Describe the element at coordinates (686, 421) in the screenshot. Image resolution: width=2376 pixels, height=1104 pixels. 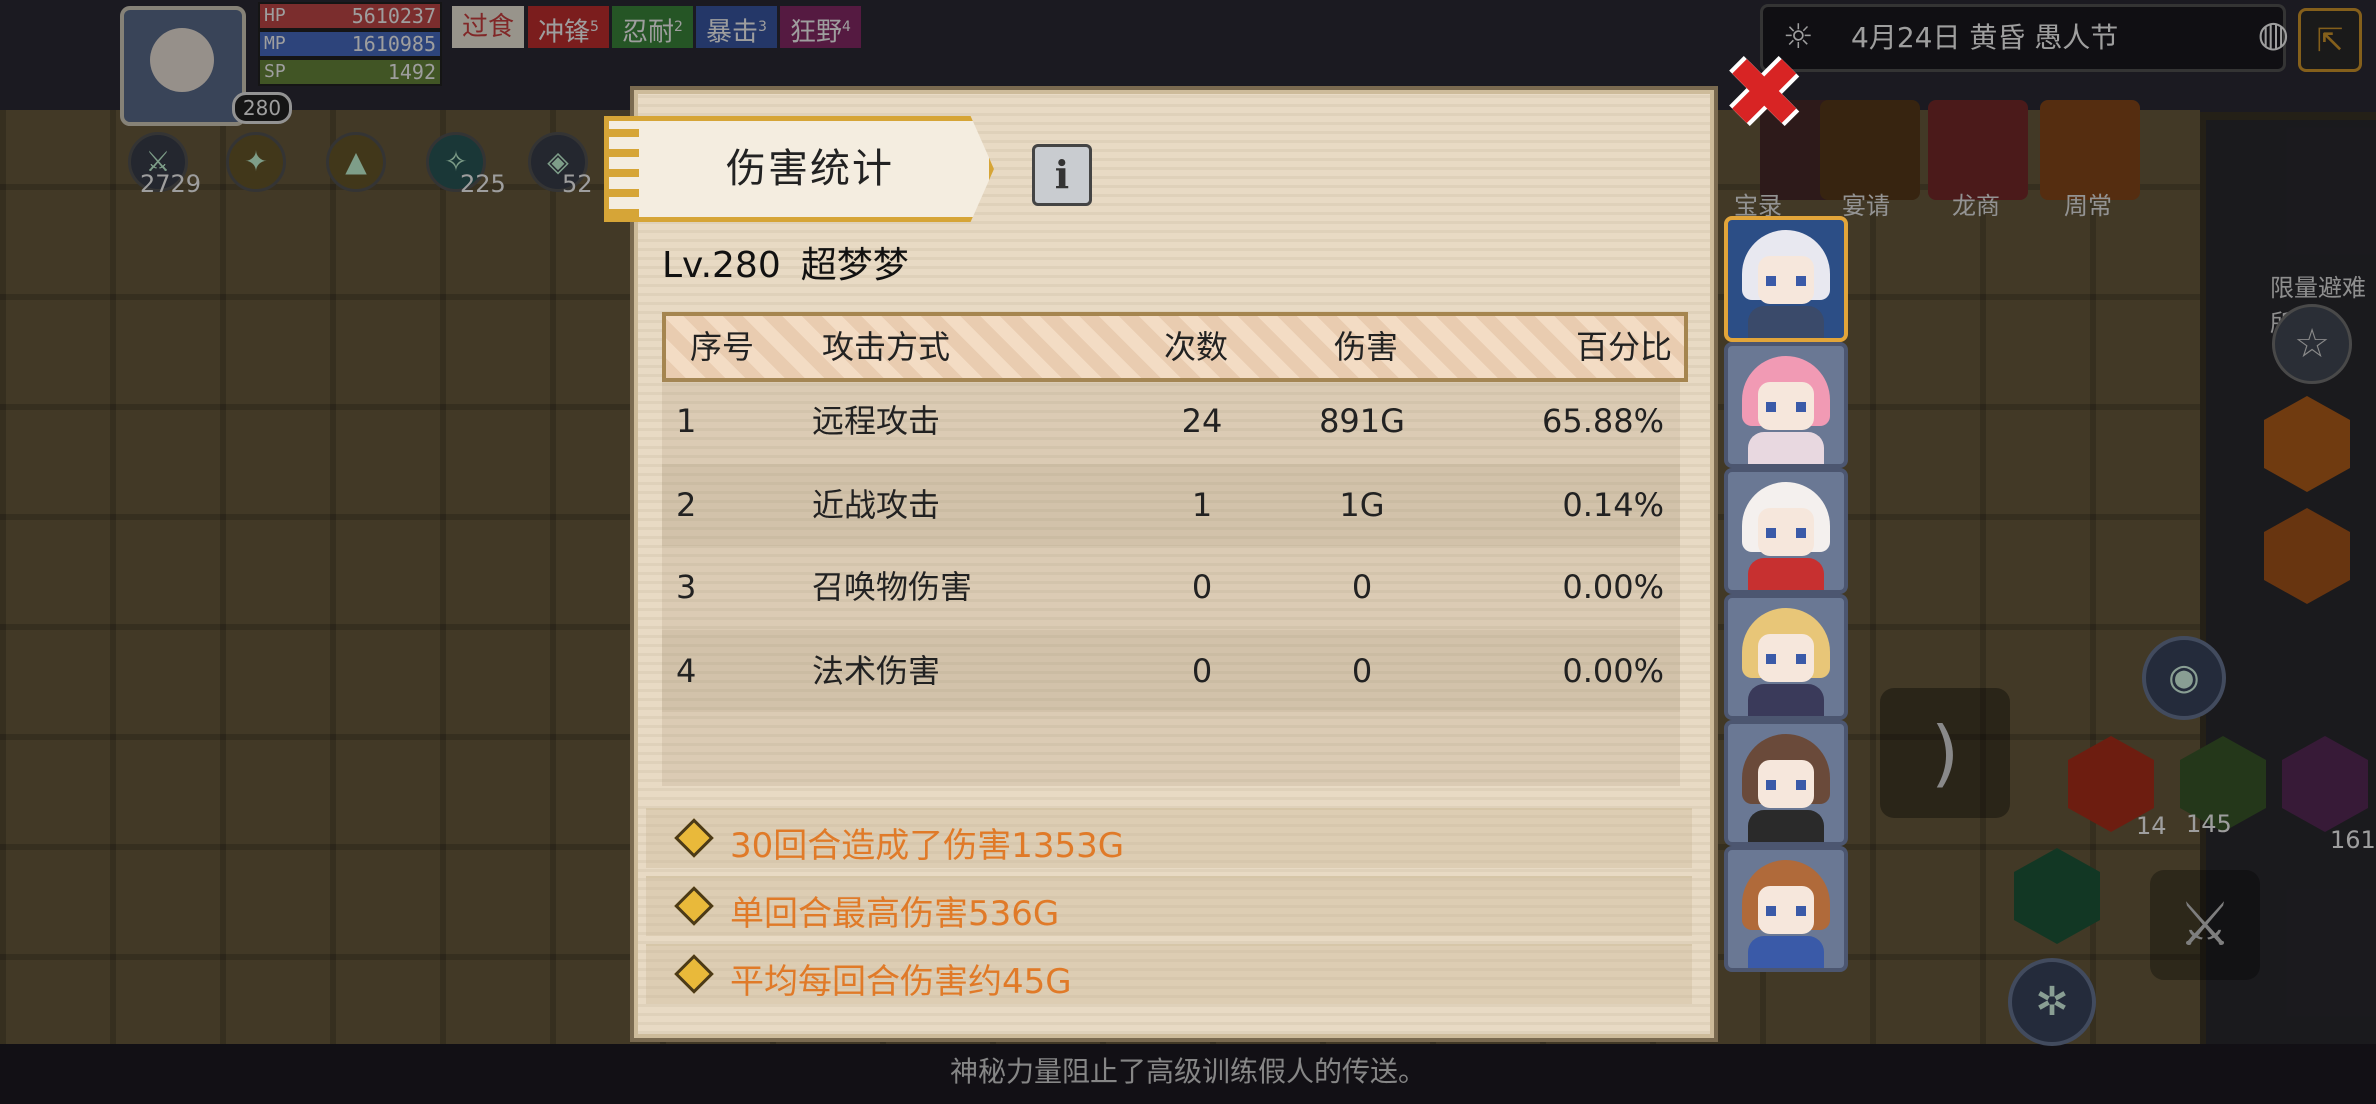
I see `row-index: 1` at that location.